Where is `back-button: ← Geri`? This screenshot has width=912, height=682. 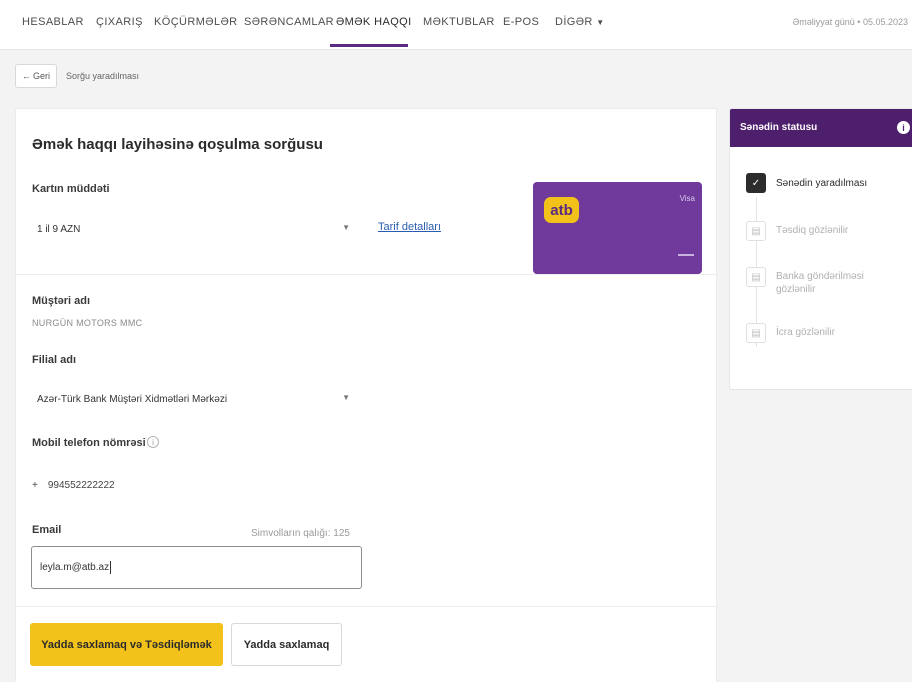
back-button: ← Geri is located at coordinates (36, 76).